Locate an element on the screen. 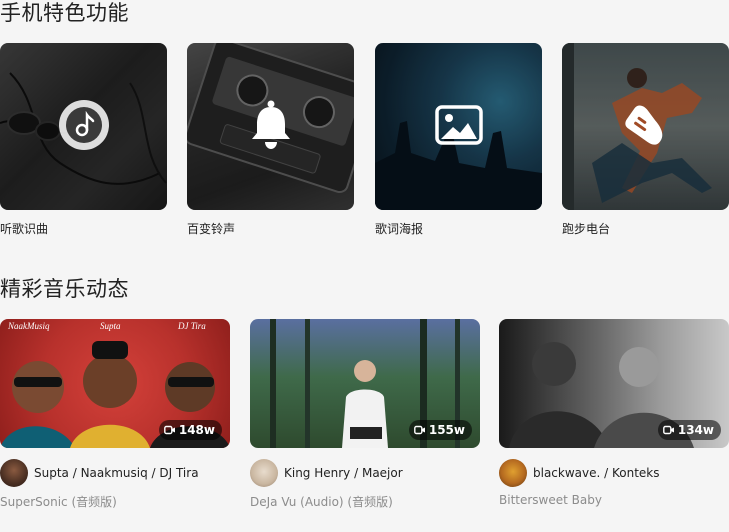 The width and height of the screenshot is (729, 532). view-count-badge: 155w is located at coordinates (440, 430).